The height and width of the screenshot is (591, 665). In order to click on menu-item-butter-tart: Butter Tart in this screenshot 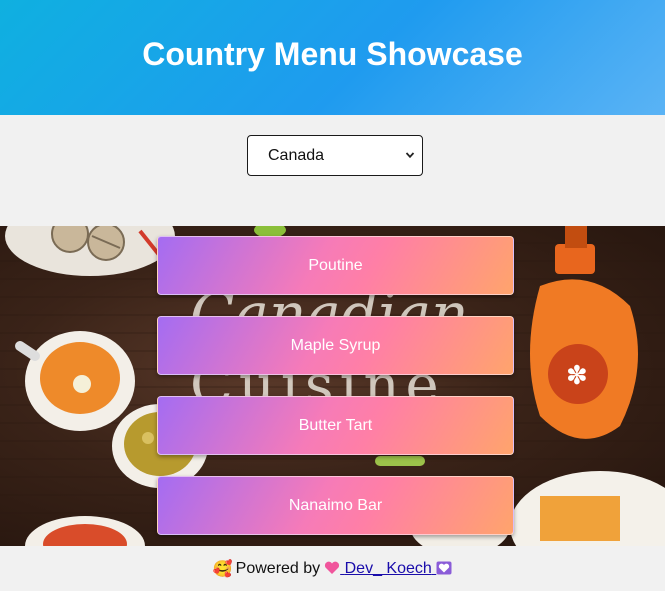, I will do `click(335, 425)`.